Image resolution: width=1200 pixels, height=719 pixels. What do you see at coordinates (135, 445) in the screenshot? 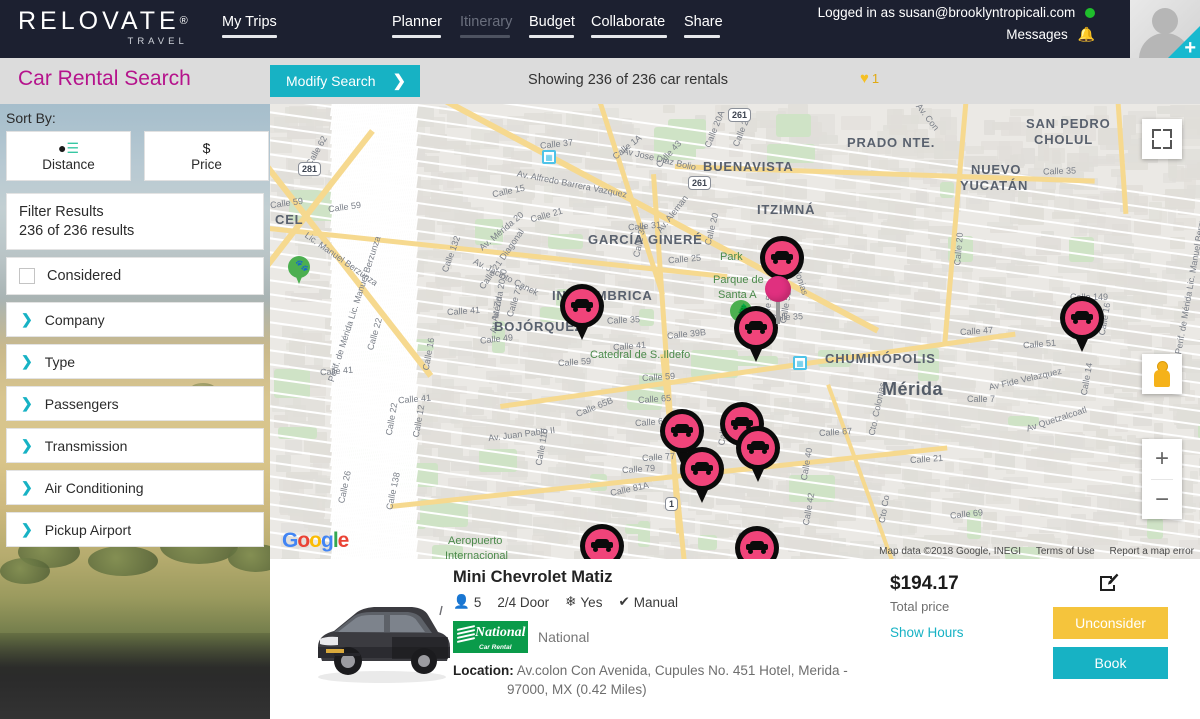
I see `filter-item-transmission: ❯ Transmission` at bounding box center [135, 445].